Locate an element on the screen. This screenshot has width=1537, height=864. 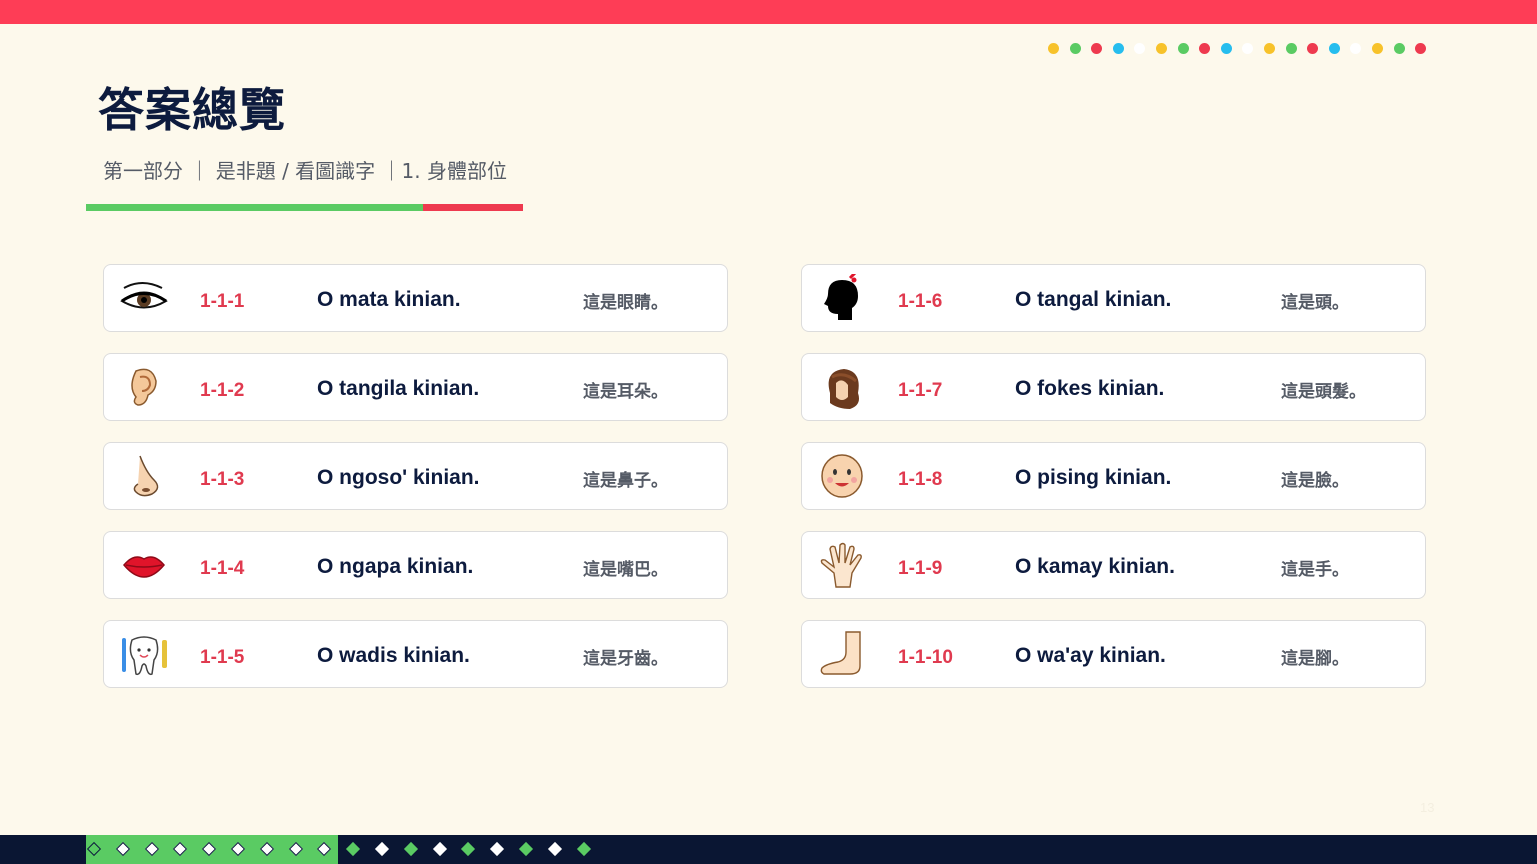
hair-icon is located at coordinates (842, 387).